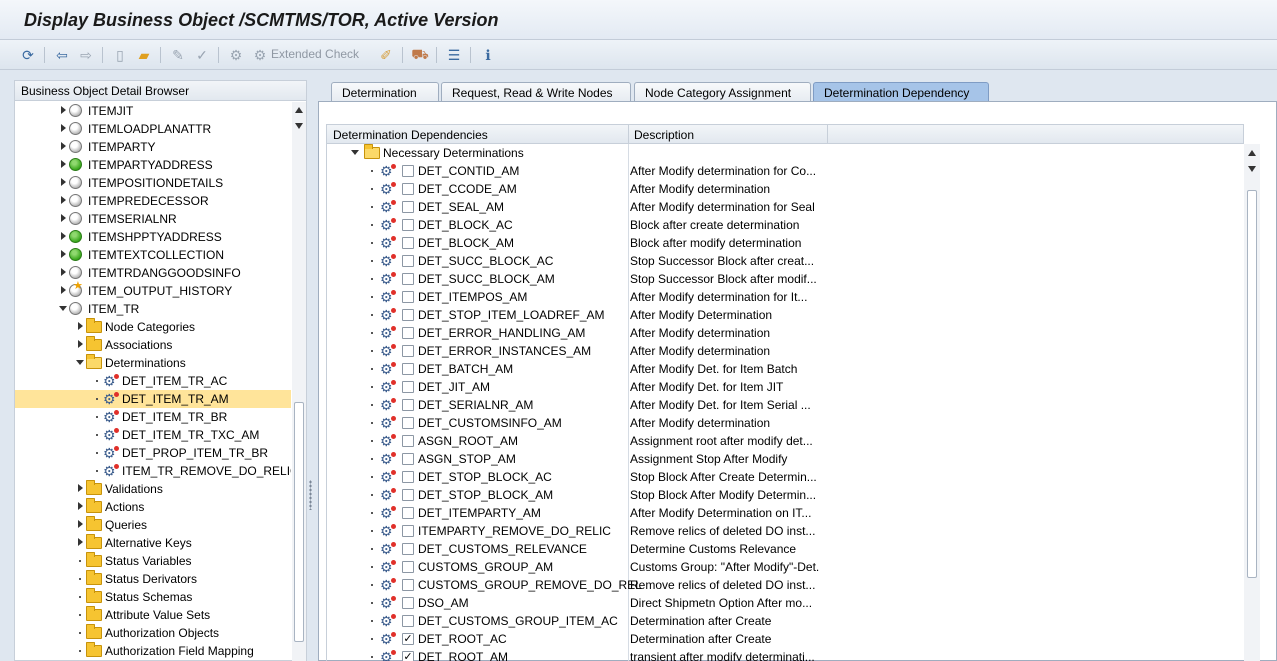  Describe the element at coordinates (785, 189) in the screenshot. I see `table-row: ⚙ DET_CCODE_AM After Modify determination` at that location.